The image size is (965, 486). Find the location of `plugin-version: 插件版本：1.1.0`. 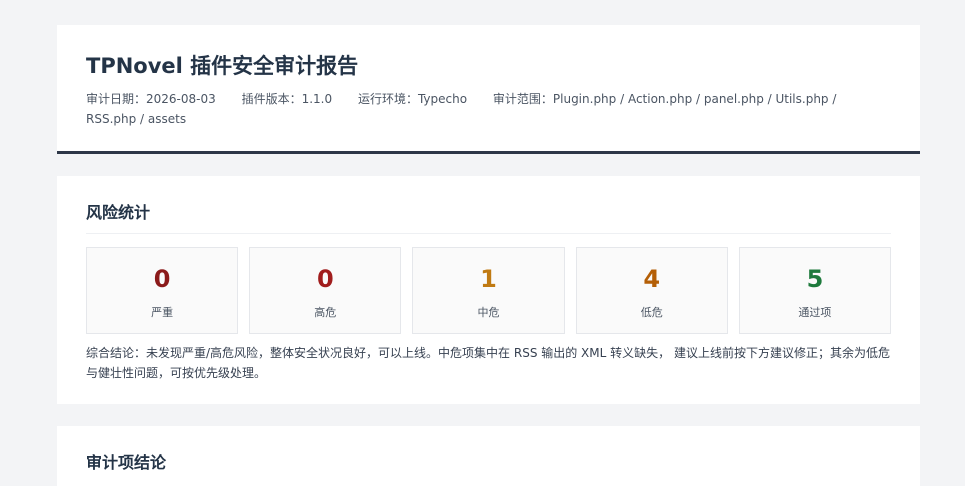

plugin-version: 插件版本：1.1.0 is located at coordinates (287, 99).